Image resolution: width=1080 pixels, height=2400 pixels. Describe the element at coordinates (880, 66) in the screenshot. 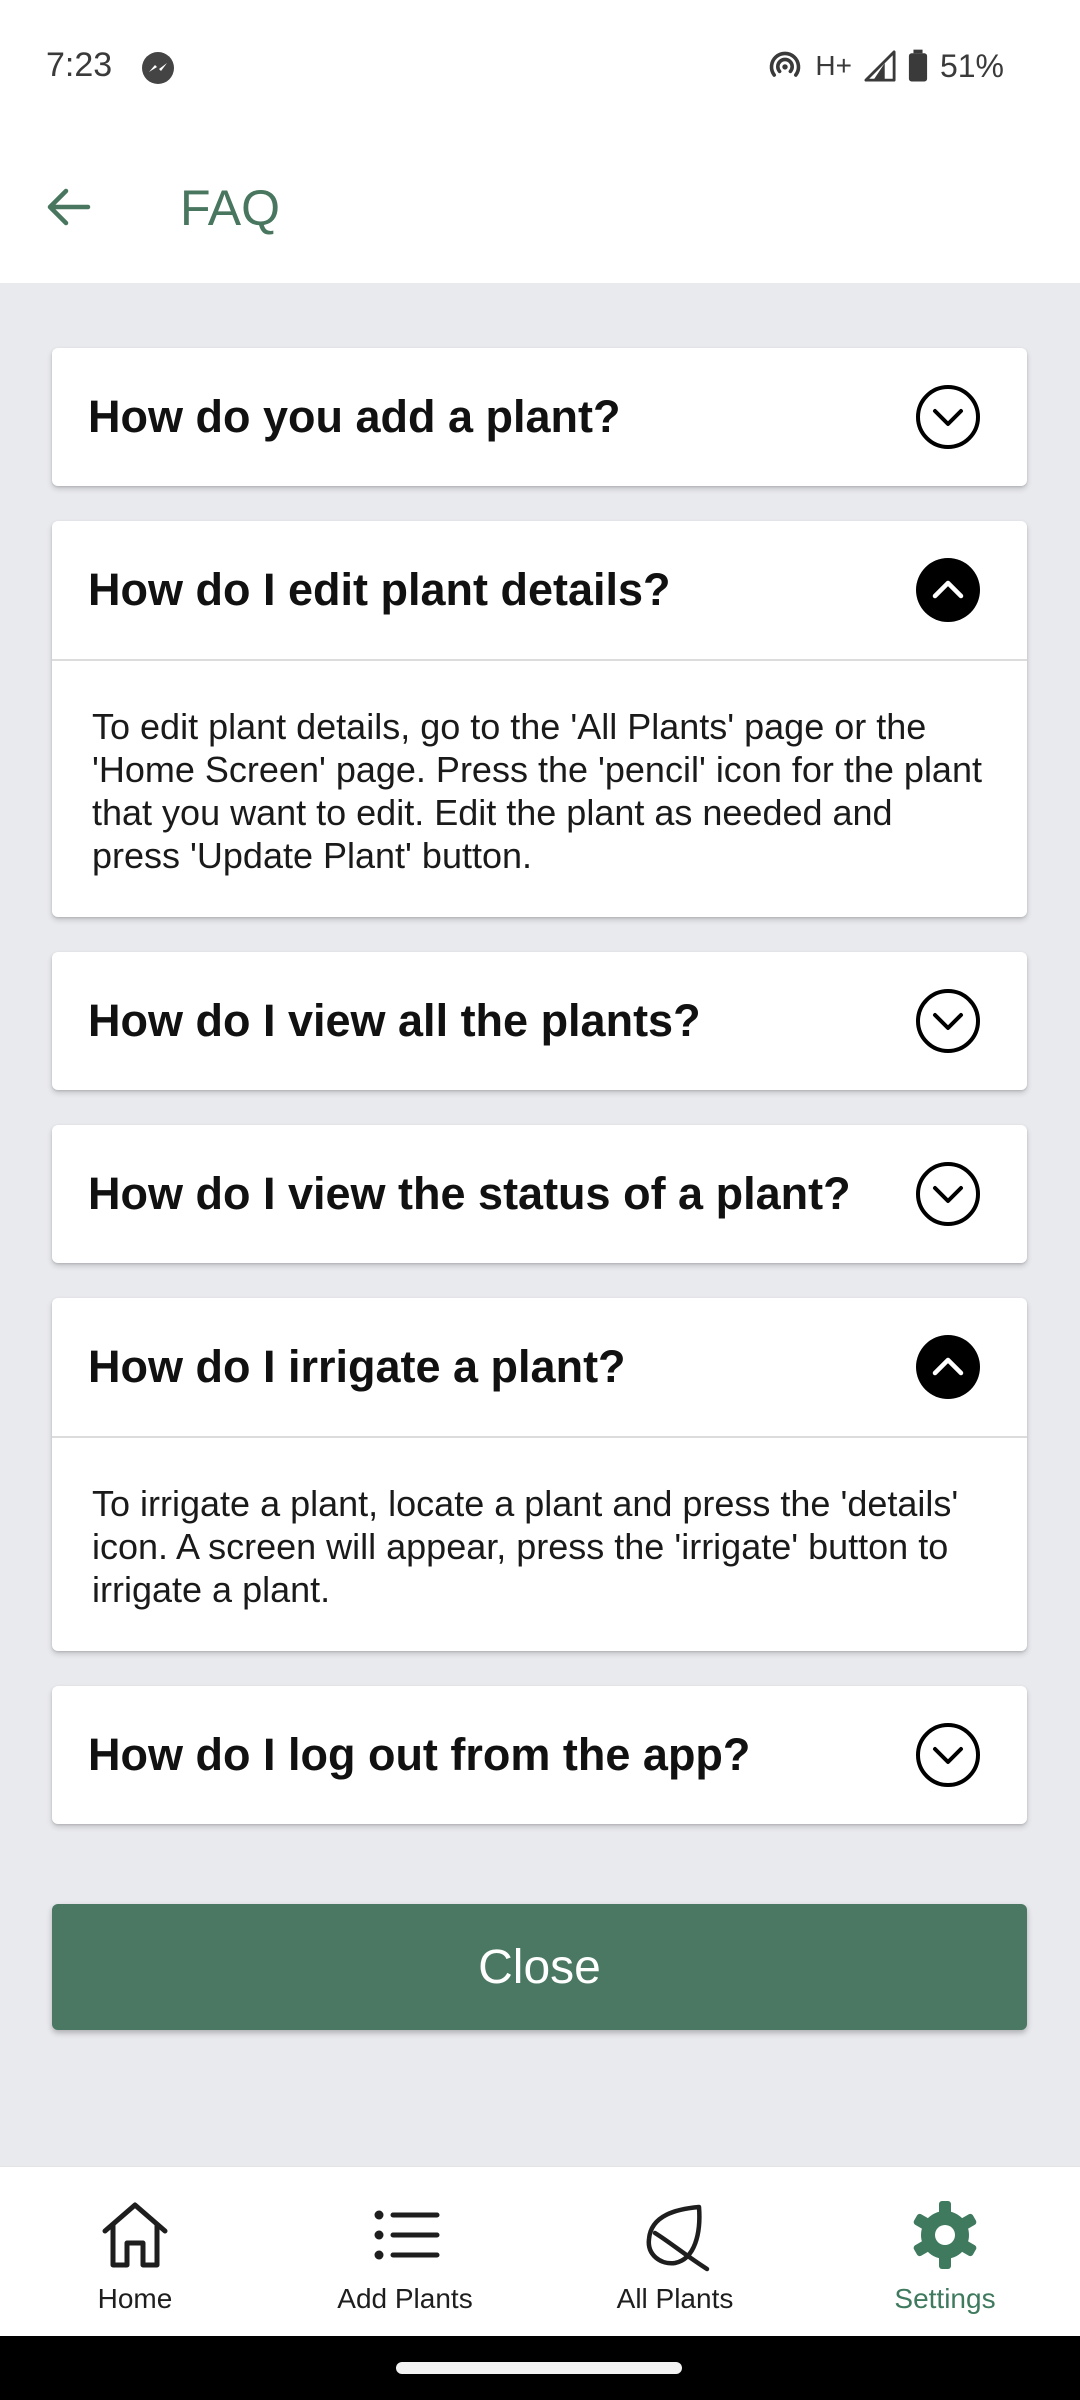

I see `signal-icon` at that location.